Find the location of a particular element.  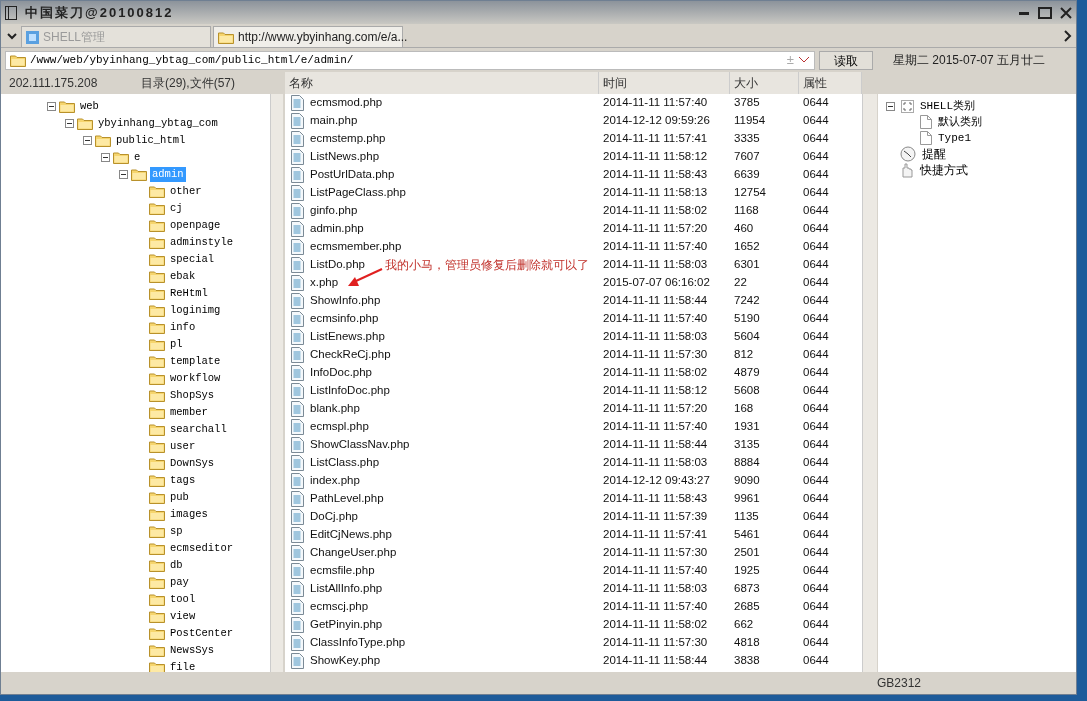

folder-label: ShopSys is located at coordinates (192, 395).